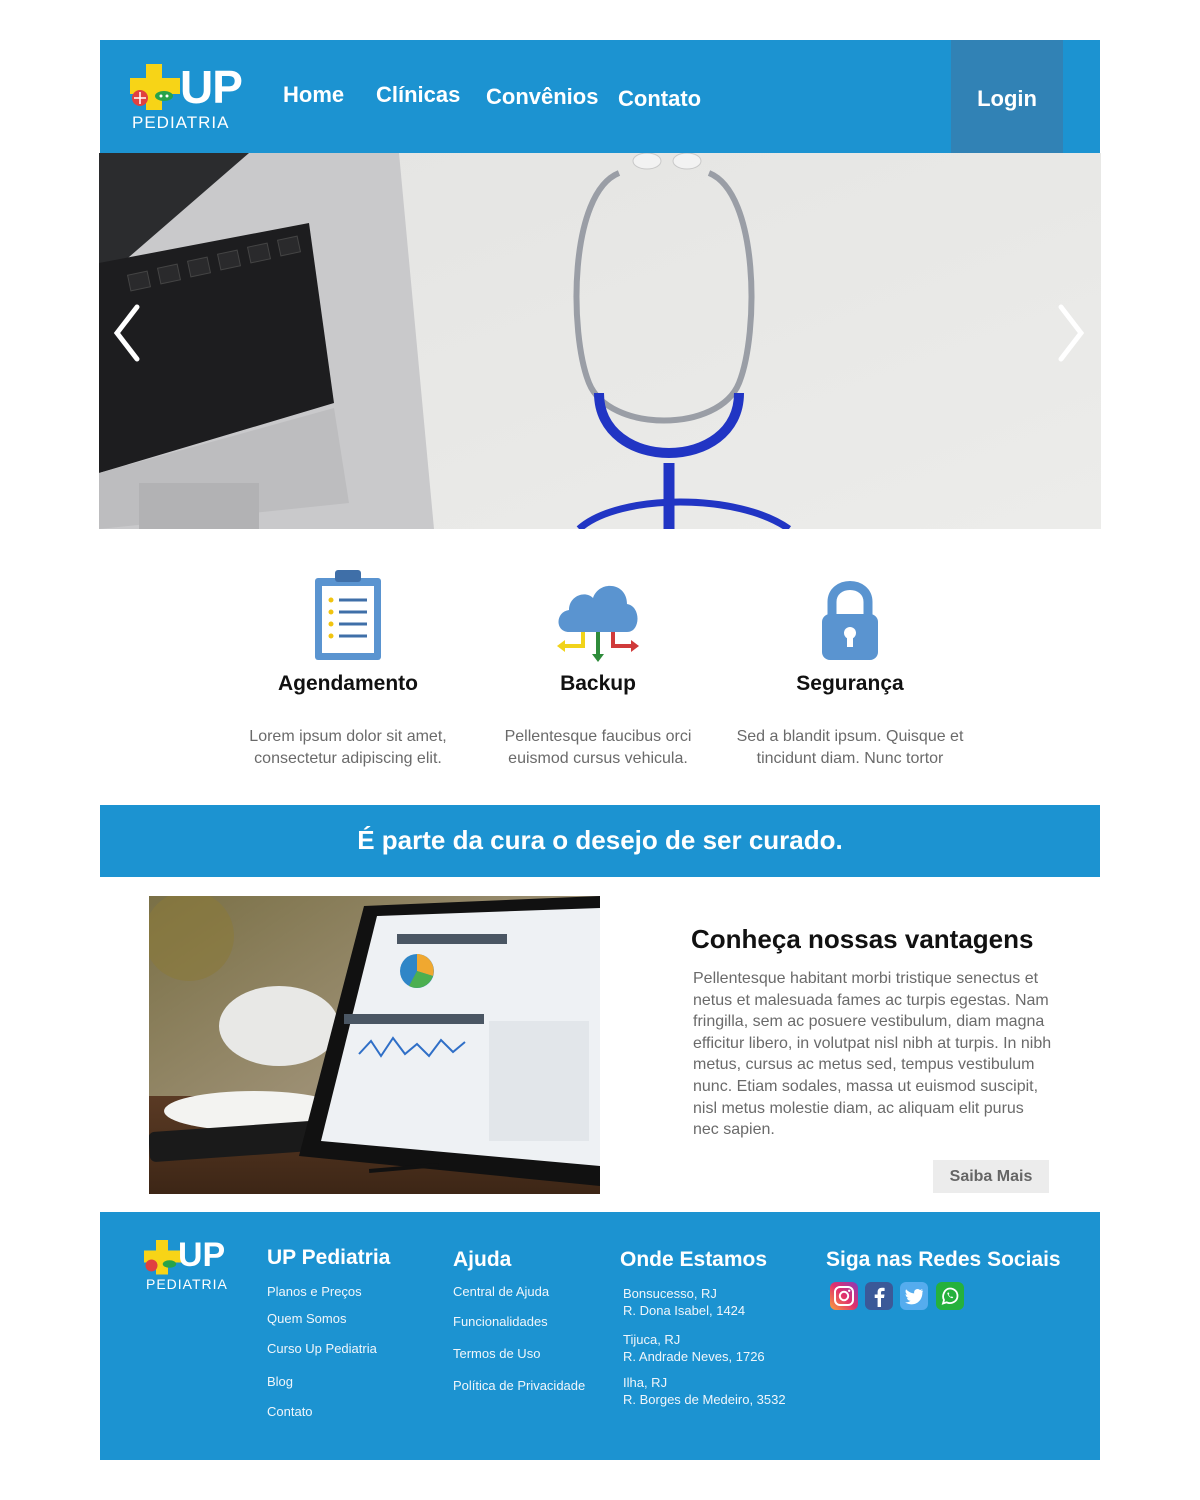 The height and width of the screenshot is (1500, 1200). I want to click on tablet-photo, so click(374, 1045).